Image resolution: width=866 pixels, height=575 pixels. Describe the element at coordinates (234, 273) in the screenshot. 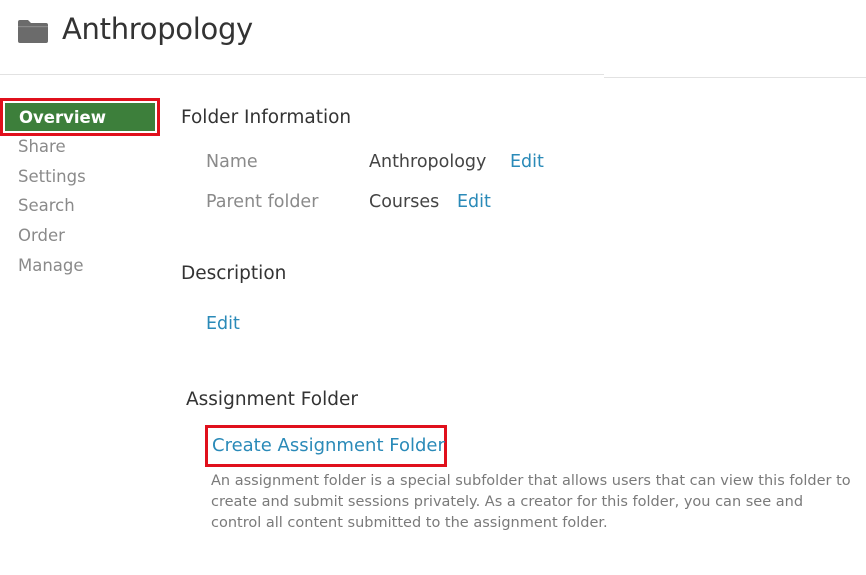

I see `description-heading: Description` at that location.